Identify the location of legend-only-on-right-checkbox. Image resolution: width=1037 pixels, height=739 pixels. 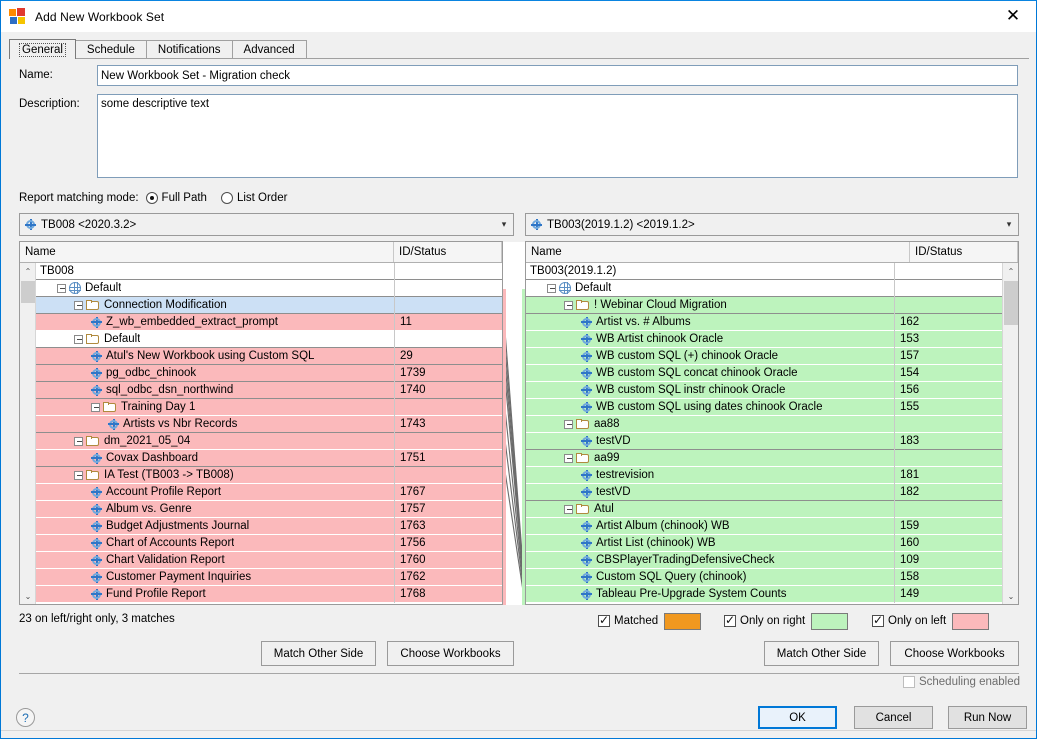
(730, 620).